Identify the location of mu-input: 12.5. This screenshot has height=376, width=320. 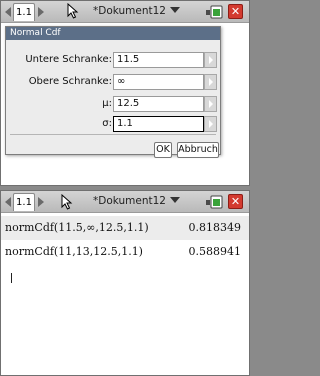
(158, 104).